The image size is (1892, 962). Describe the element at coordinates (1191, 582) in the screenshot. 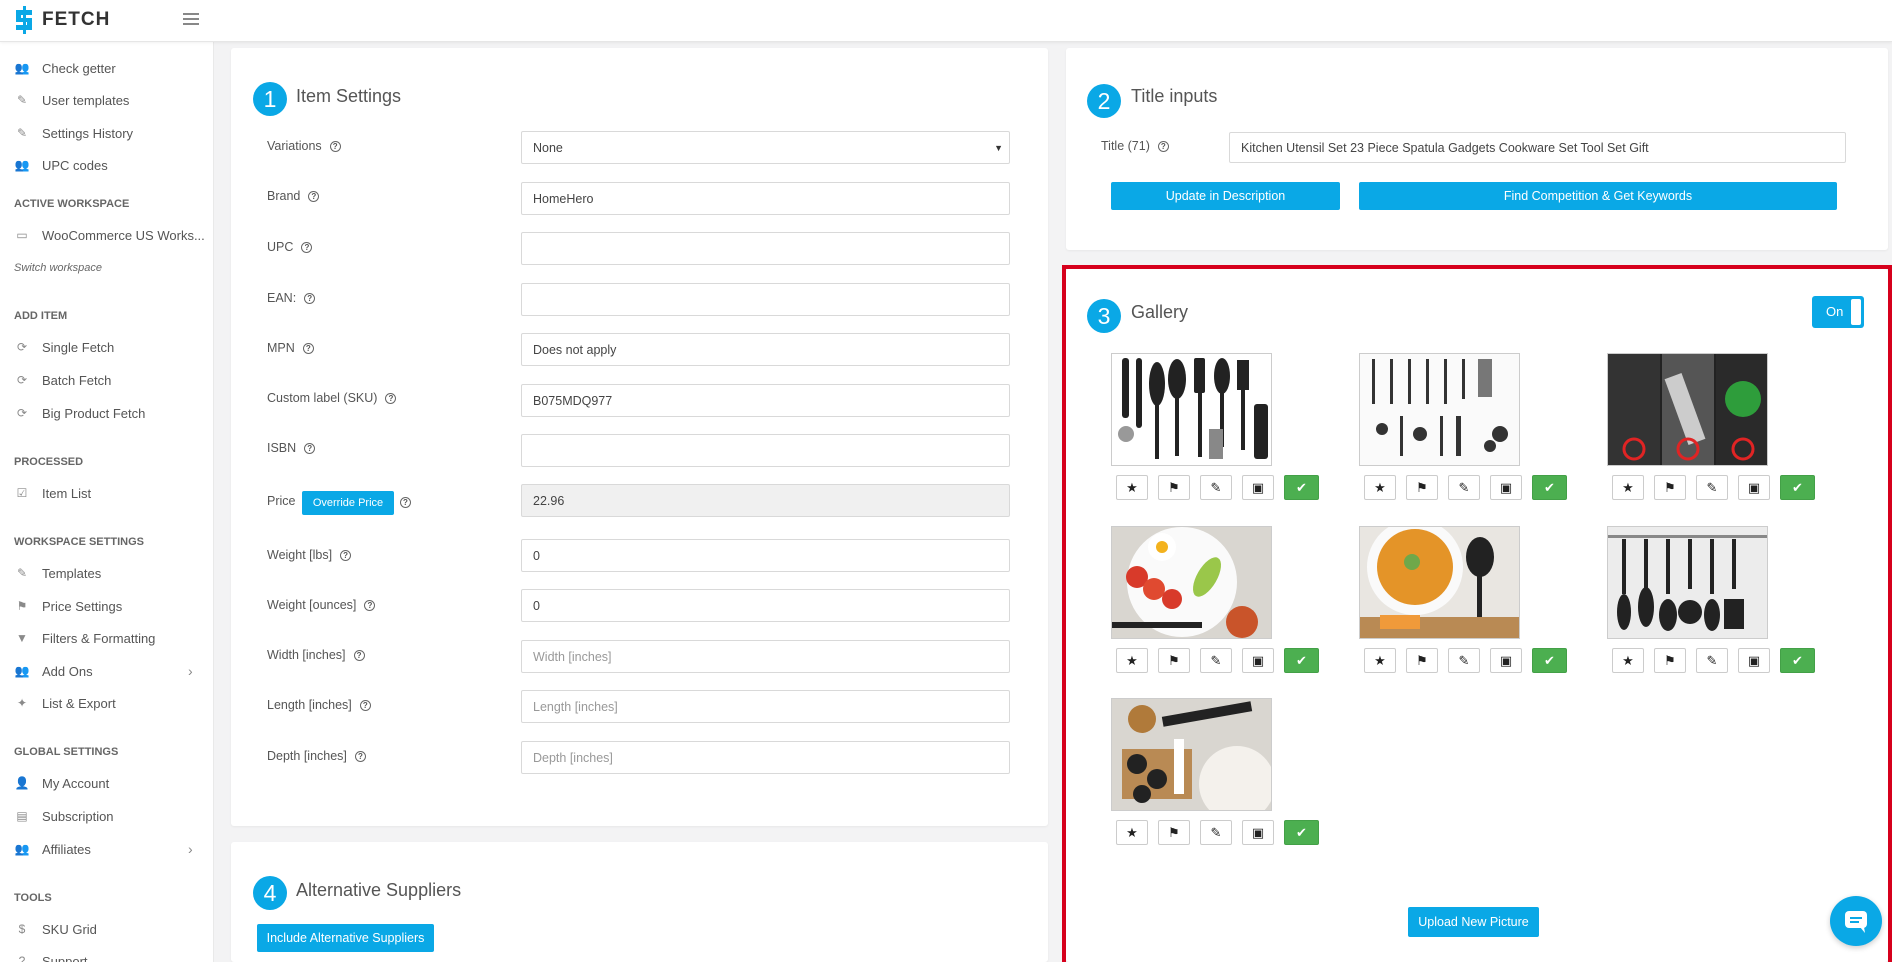

I see `gallery-image-breakfast-plate` at that location.